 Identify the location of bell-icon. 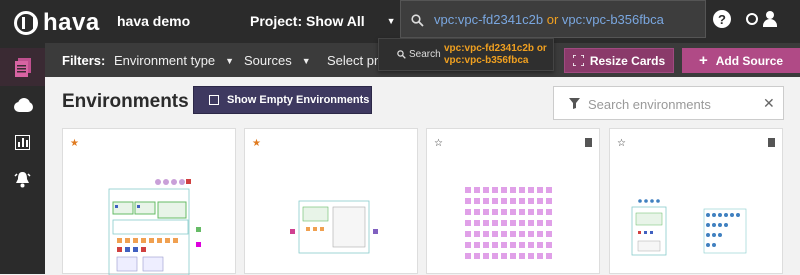
(22, 179).